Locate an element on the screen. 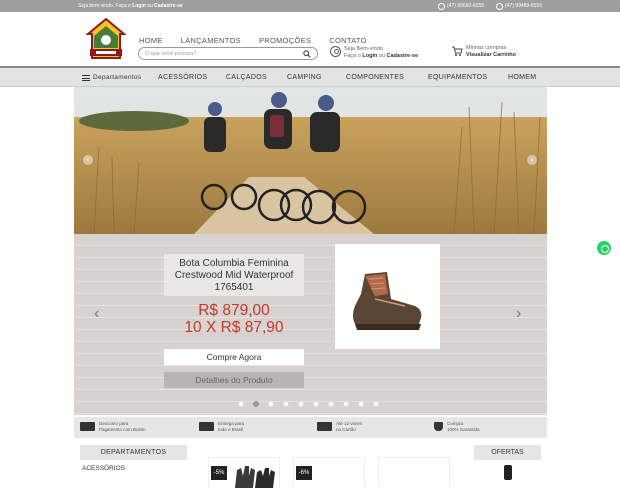  account-login-link: Login is located at coordinates (369, 56).